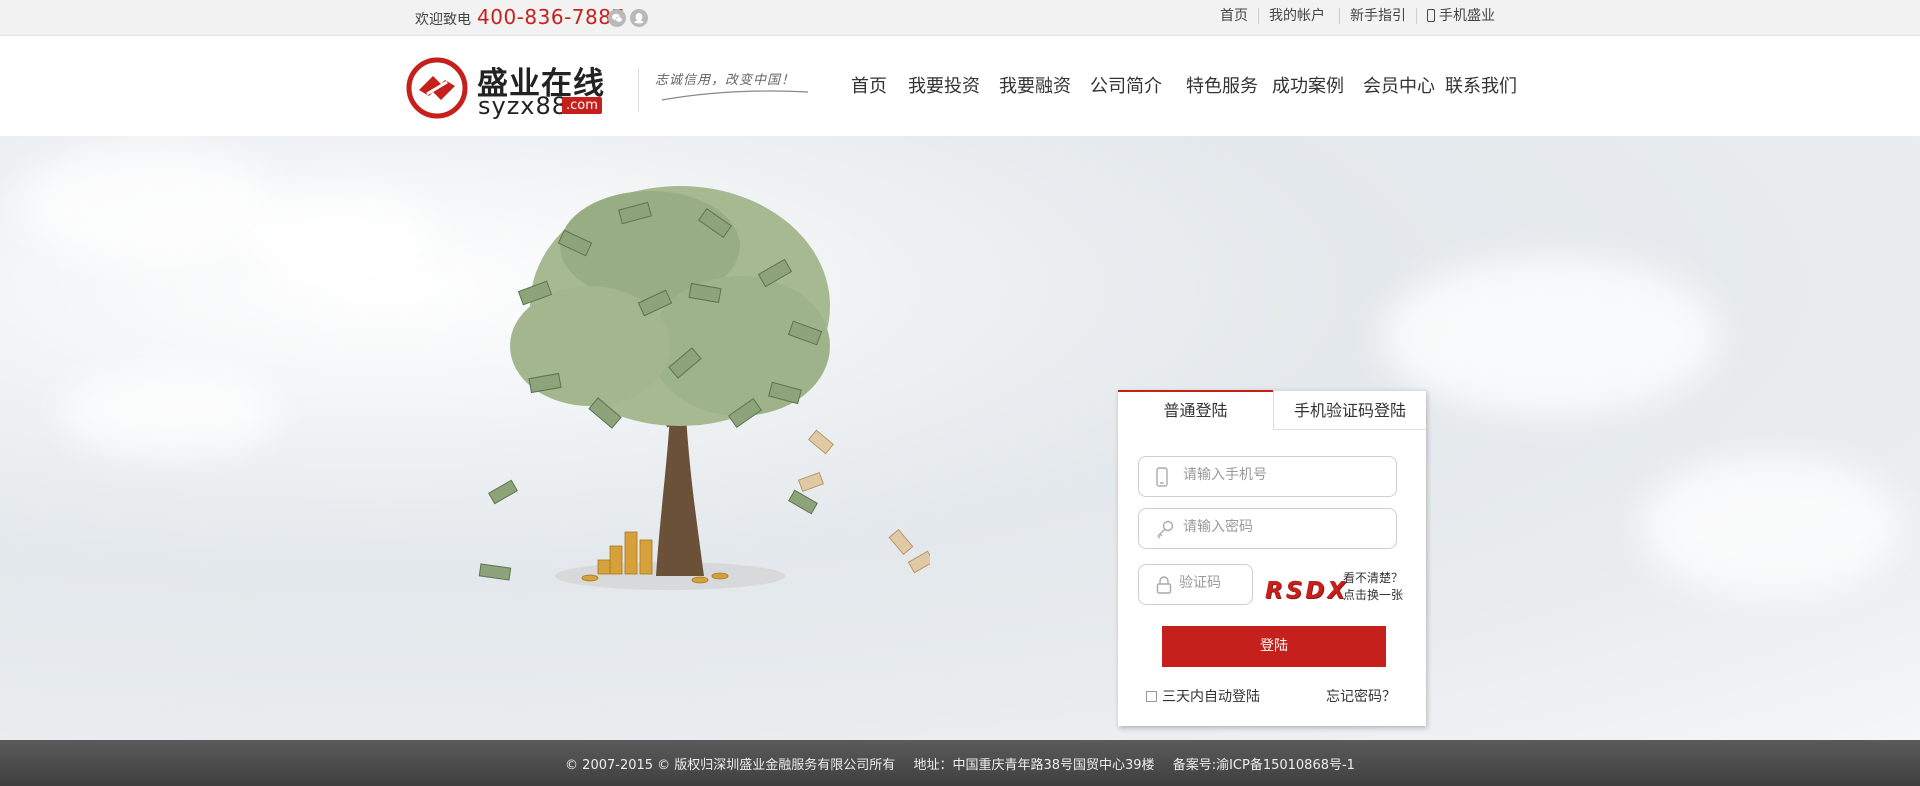 This screenshot has width=1920, height=786. Describe the element at coordinates (551, 17) in the screenshot. I see `hotline-number: 400-836-7887` at that location.